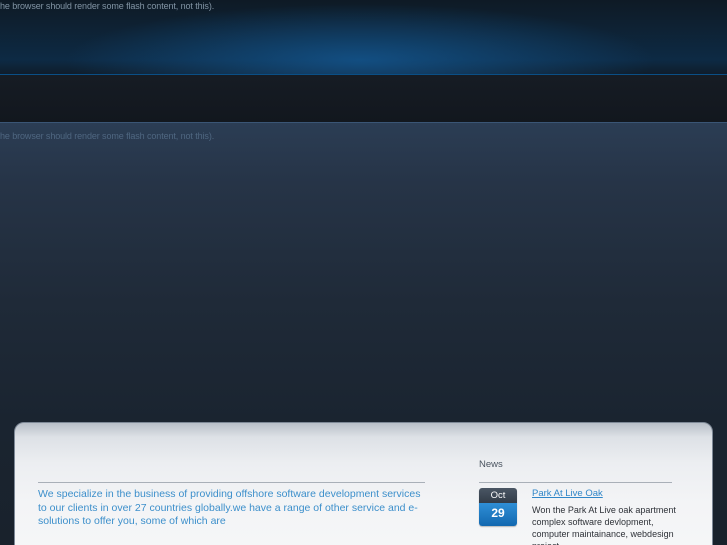 The image size is (727, 545). What do you see at coordinates (231, 482) in the screenshot?
I see `intro-divider` at bounding box center [231, 482].